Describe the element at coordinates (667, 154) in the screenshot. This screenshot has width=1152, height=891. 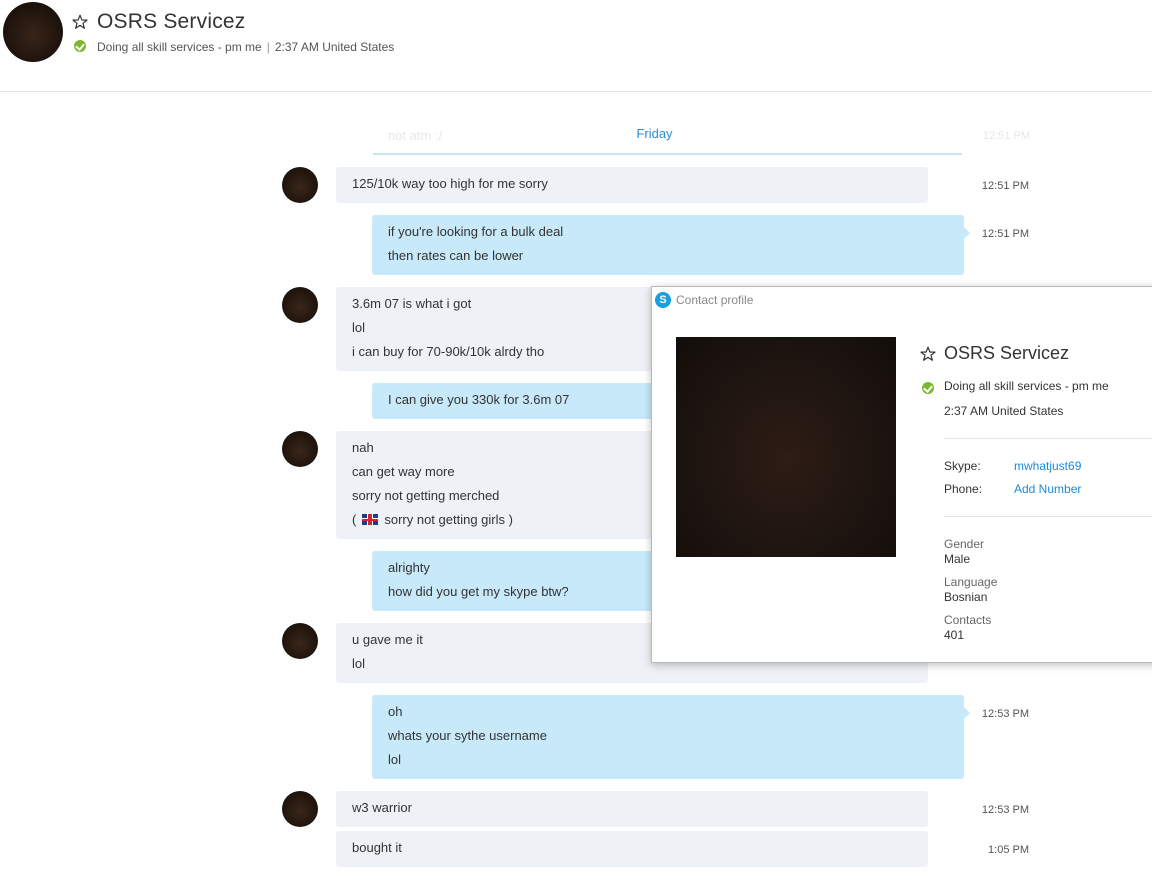
I see `day-divider-line` at that location.